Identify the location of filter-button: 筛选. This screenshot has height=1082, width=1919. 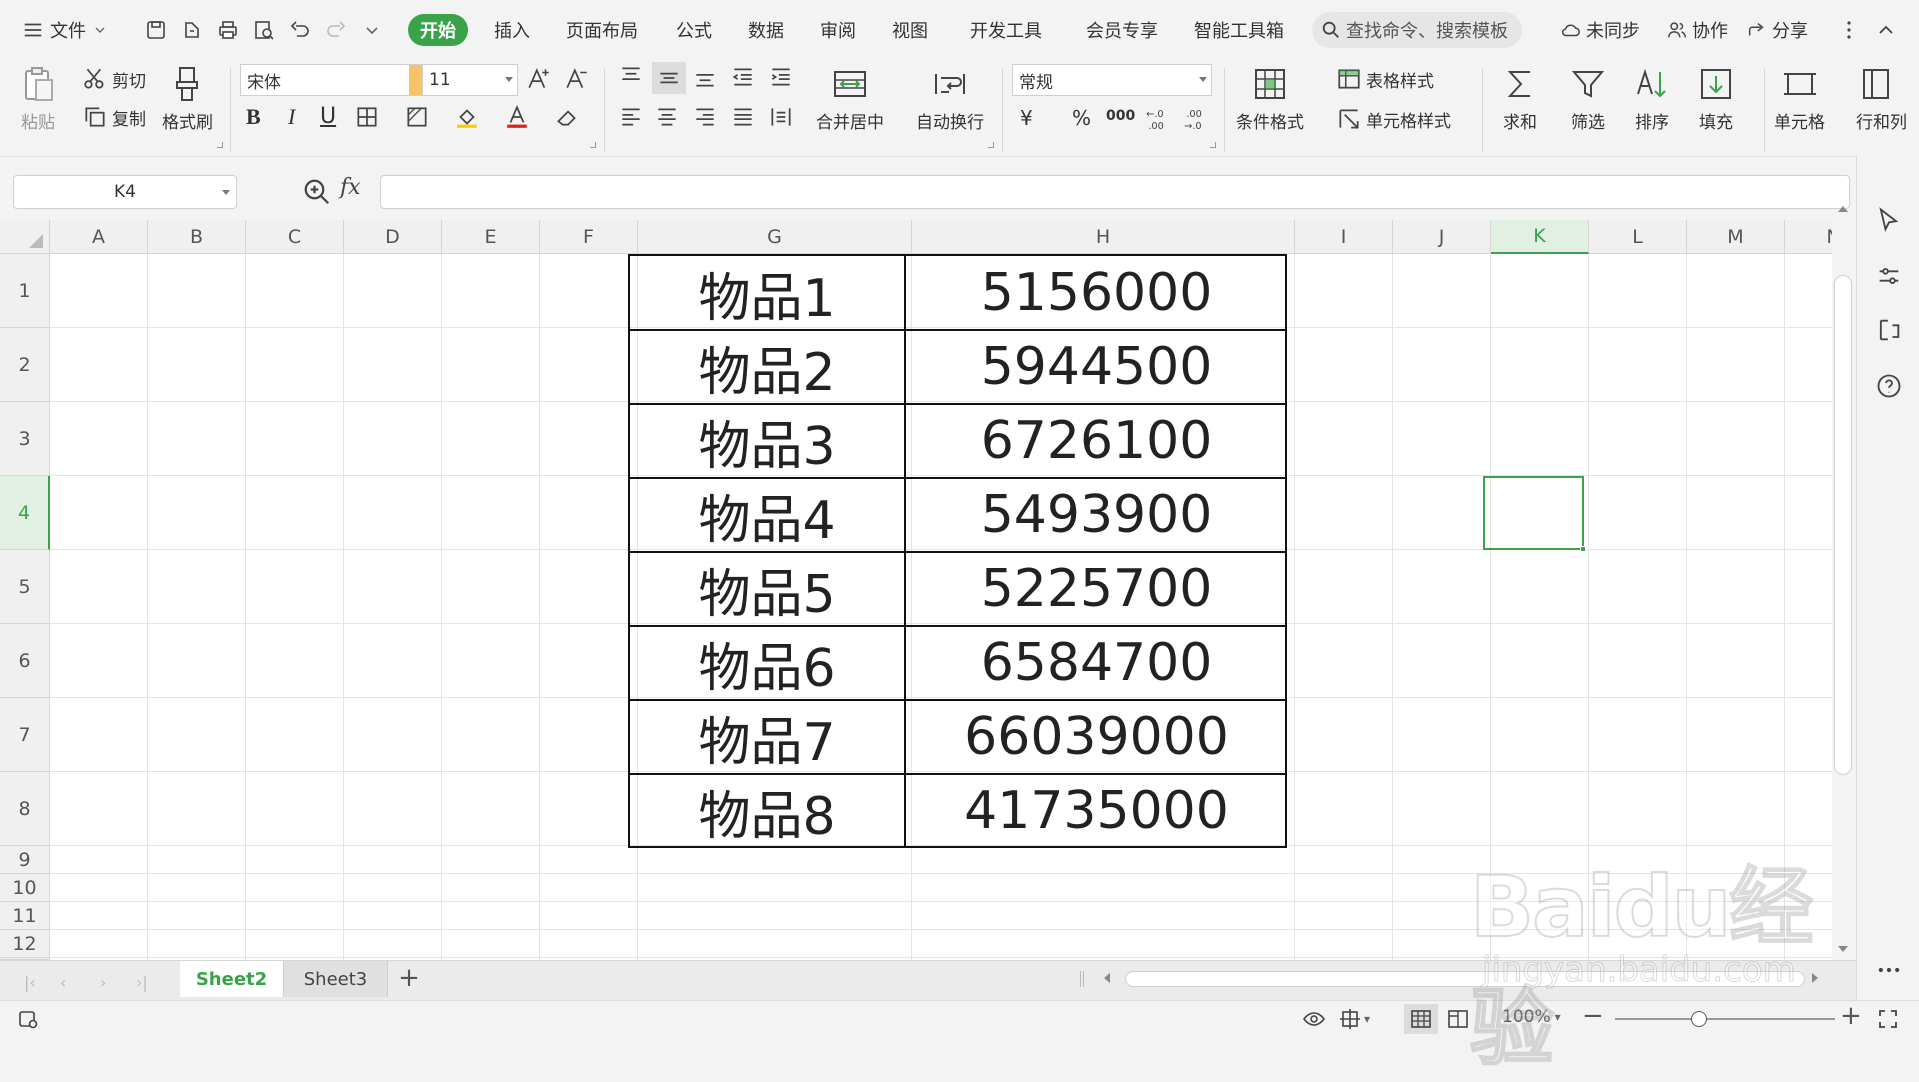
(1588, 98).